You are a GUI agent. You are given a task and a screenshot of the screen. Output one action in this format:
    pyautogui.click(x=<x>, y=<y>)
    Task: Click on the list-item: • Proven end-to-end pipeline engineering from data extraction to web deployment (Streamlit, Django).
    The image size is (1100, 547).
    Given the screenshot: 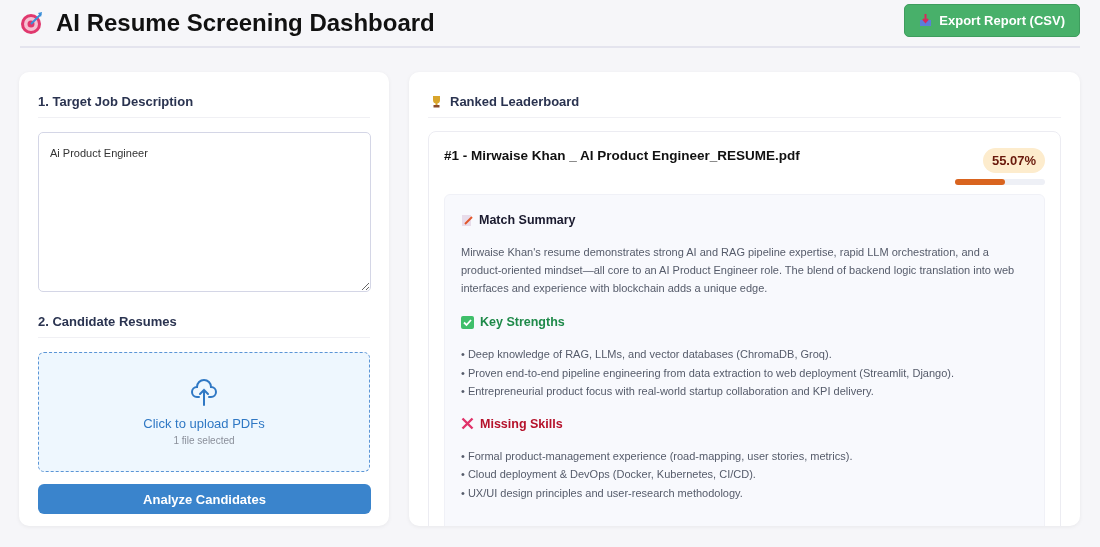 What is the action you would take?
    pyautogui.click(x=708, y=373)
    